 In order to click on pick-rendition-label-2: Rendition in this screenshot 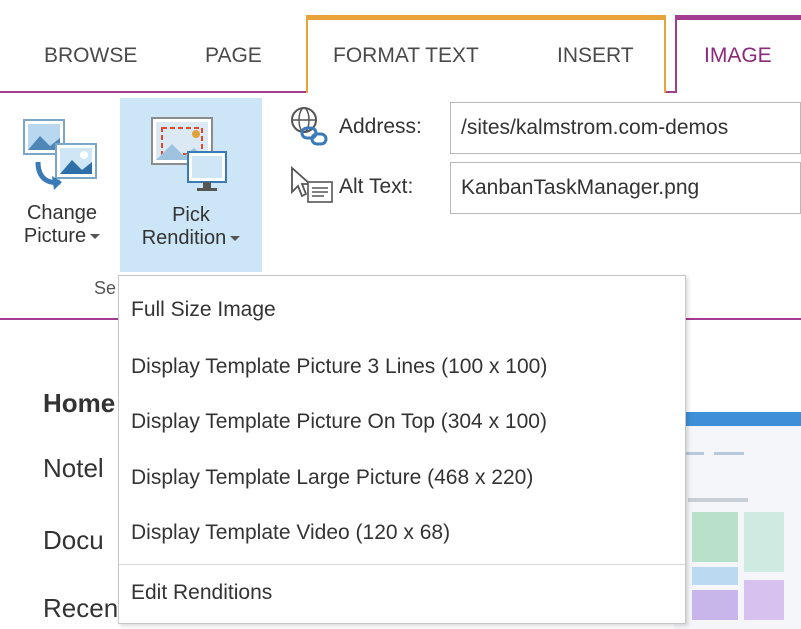, I will do `click(184, 238)`.